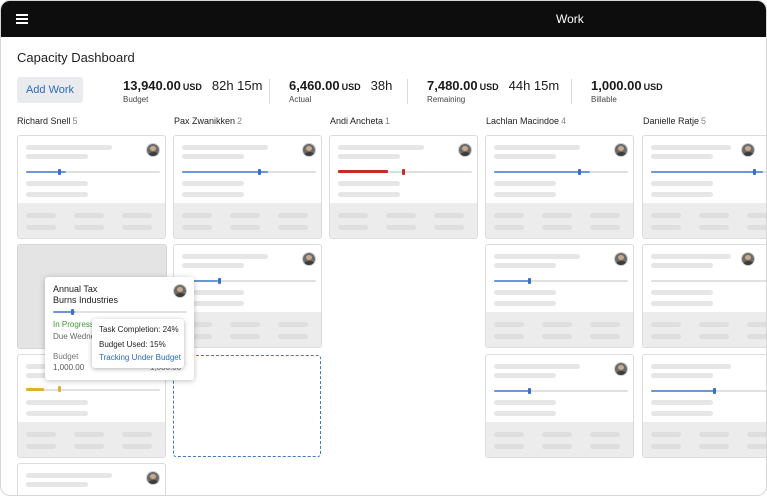 Image resolution: width=767 pixels, height=496 pixels. I want to click on stat-amount: 6,460.00, so click(314, 85).